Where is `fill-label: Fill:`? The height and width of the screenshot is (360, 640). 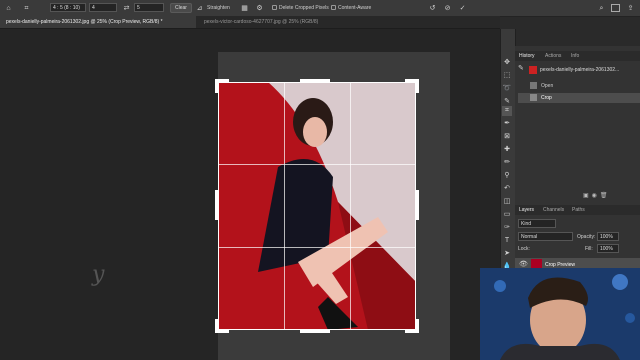 fill-label: Fill: is located at coordinates (589, 249).